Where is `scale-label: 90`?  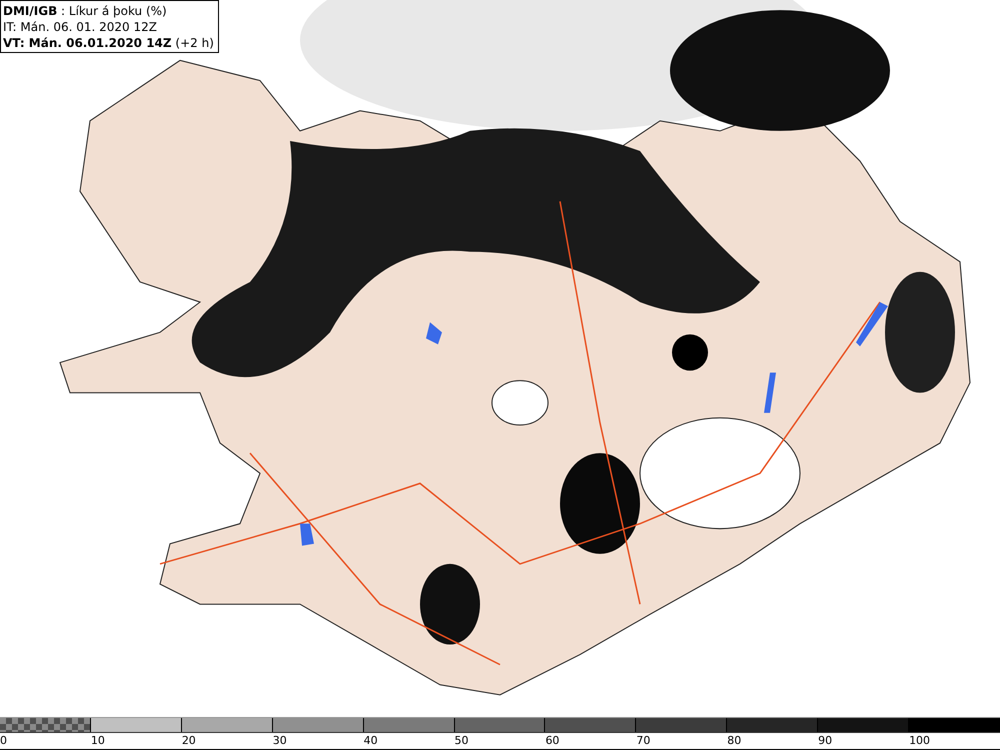
scale-label: 90 is located at coordinates (826, 741).